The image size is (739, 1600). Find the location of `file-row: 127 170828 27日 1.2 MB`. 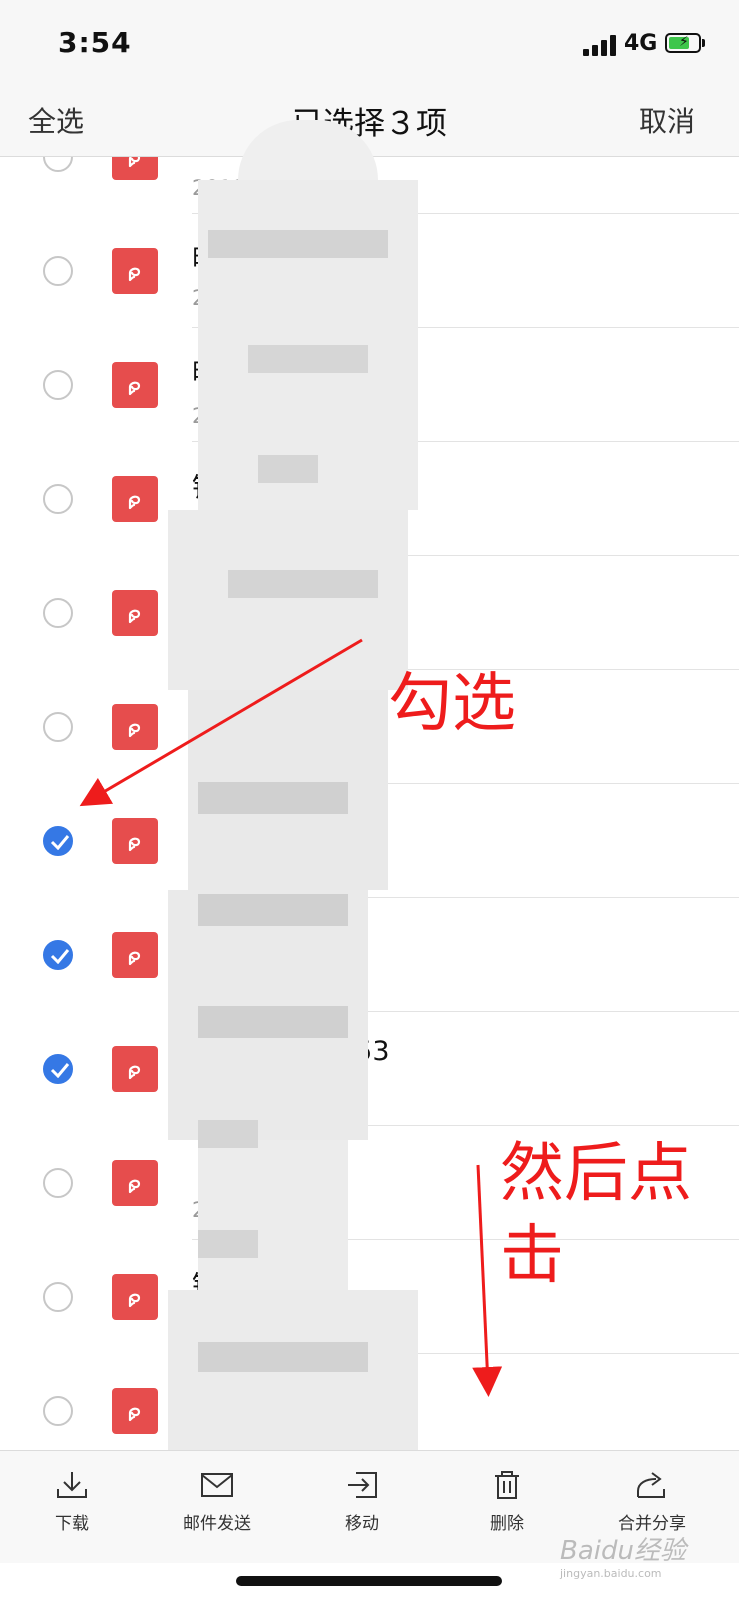

file-row: 127 170828 27日 1.2 MB is located at coordinates (369, 955).